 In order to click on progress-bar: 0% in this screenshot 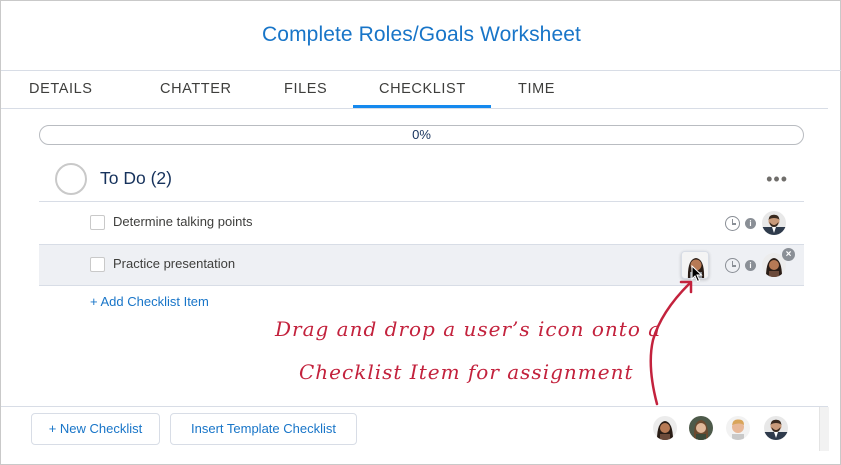, I will do `click(421, 135)`.